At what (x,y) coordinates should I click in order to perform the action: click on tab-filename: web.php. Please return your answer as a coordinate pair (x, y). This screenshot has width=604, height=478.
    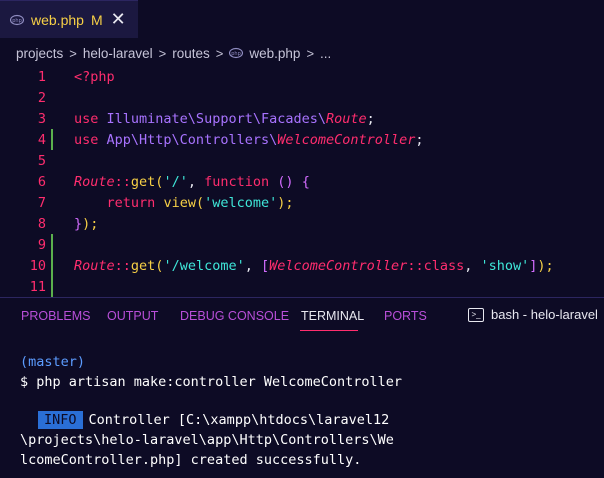
    Looking at the image, I should click on (57, 19).